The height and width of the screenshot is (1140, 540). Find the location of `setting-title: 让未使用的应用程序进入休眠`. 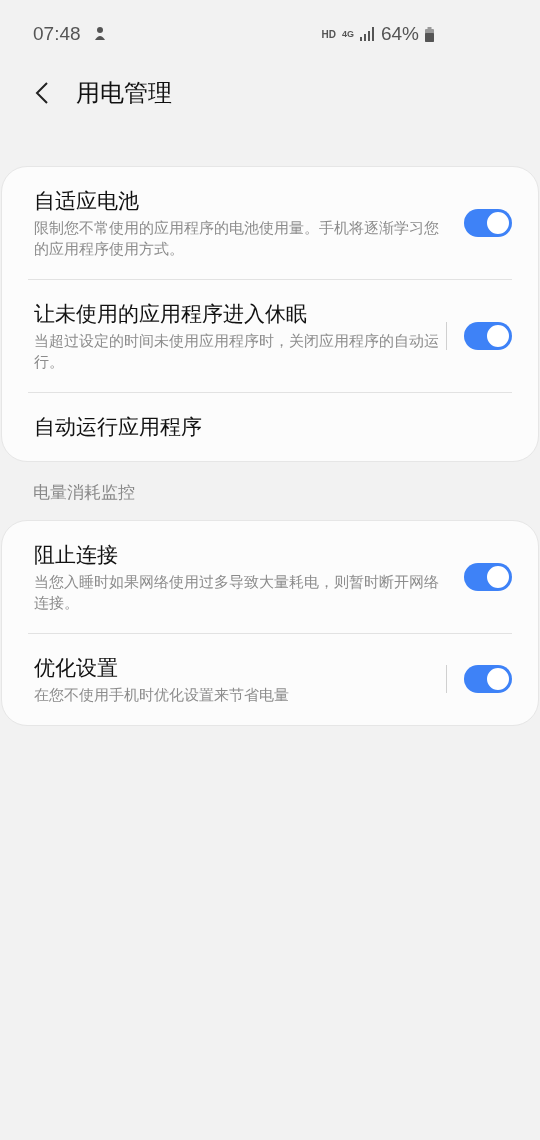

setting-title: 让未使用的应用程序进入休眠 is located at coordinates (171, 314).